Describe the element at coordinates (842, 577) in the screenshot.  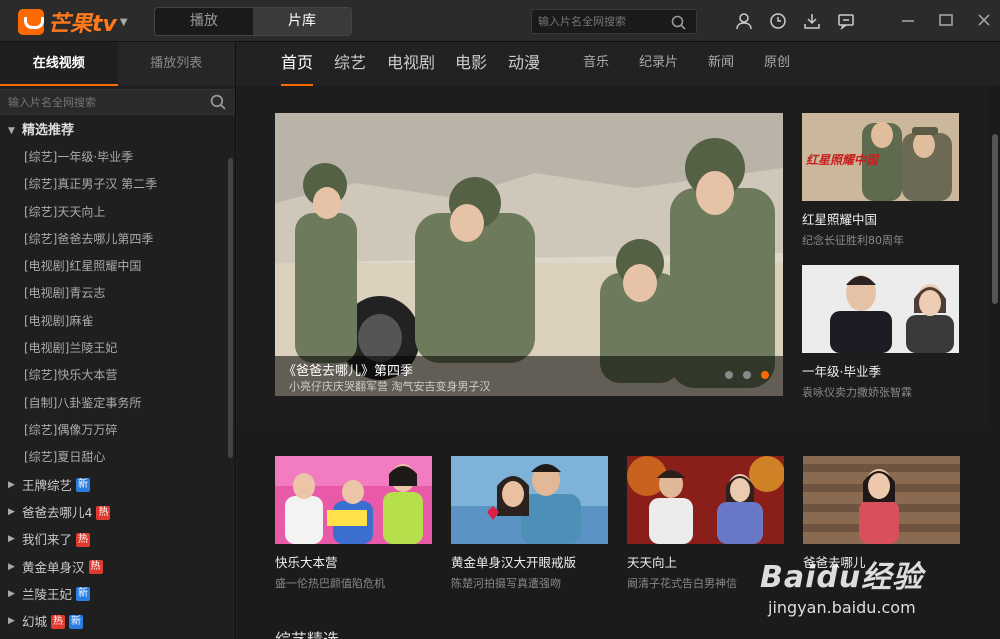
I see `watermark-logo: Baidu经验` at that location.